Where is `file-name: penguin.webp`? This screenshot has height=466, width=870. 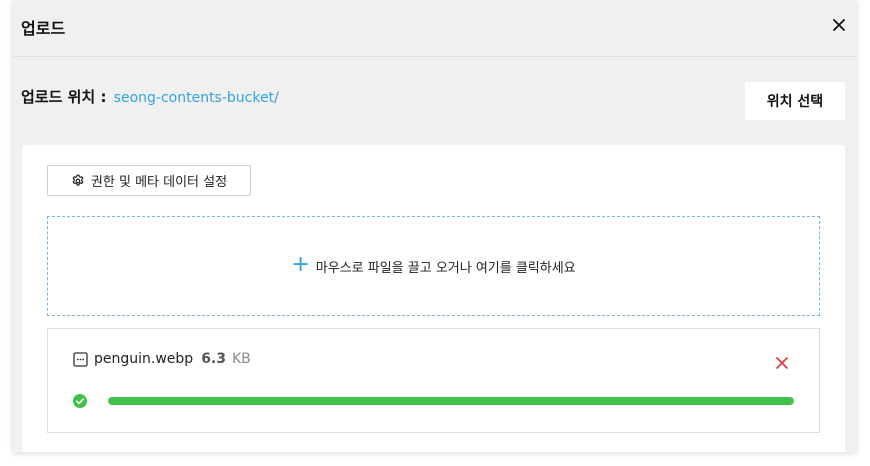
file-name: penguin.webp is located at coordinates (144, 359).